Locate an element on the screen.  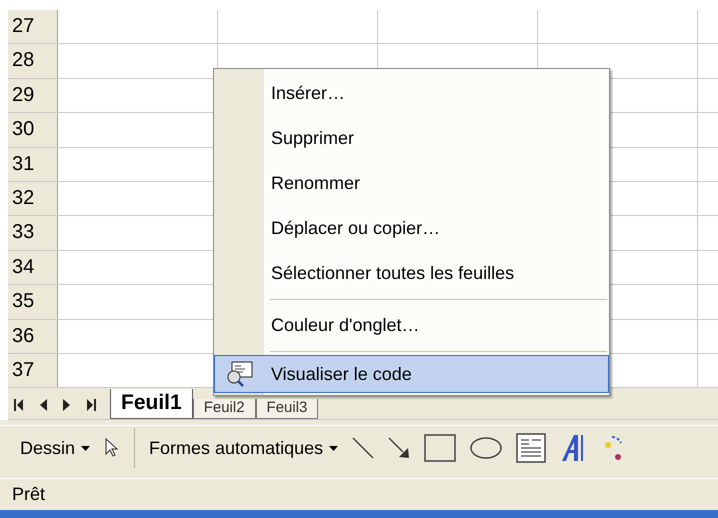
oval-icon is located at coordinates (486, 448).